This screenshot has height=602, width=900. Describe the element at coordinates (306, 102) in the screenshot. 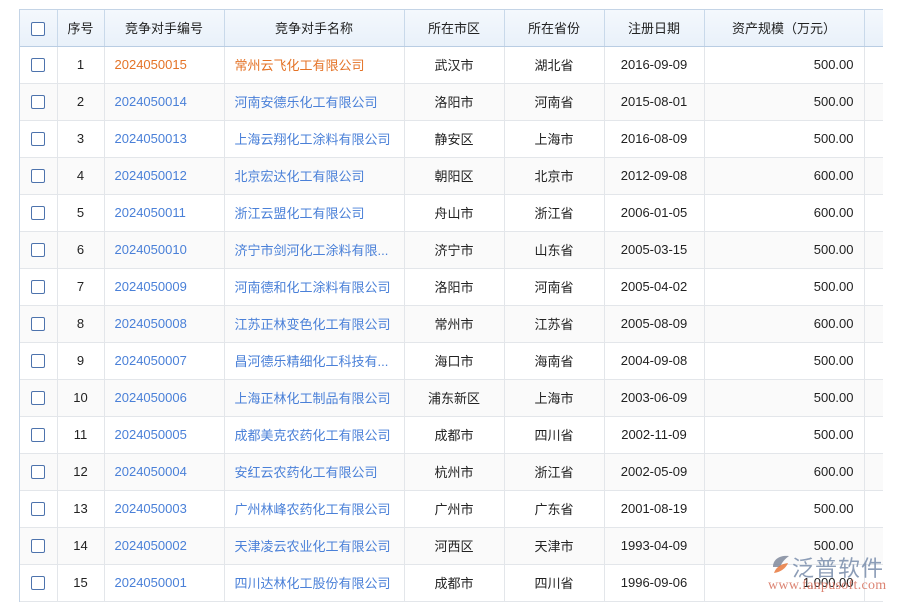

I see `competitor-name-link: 河南安德乐化工有限公司` at that location.